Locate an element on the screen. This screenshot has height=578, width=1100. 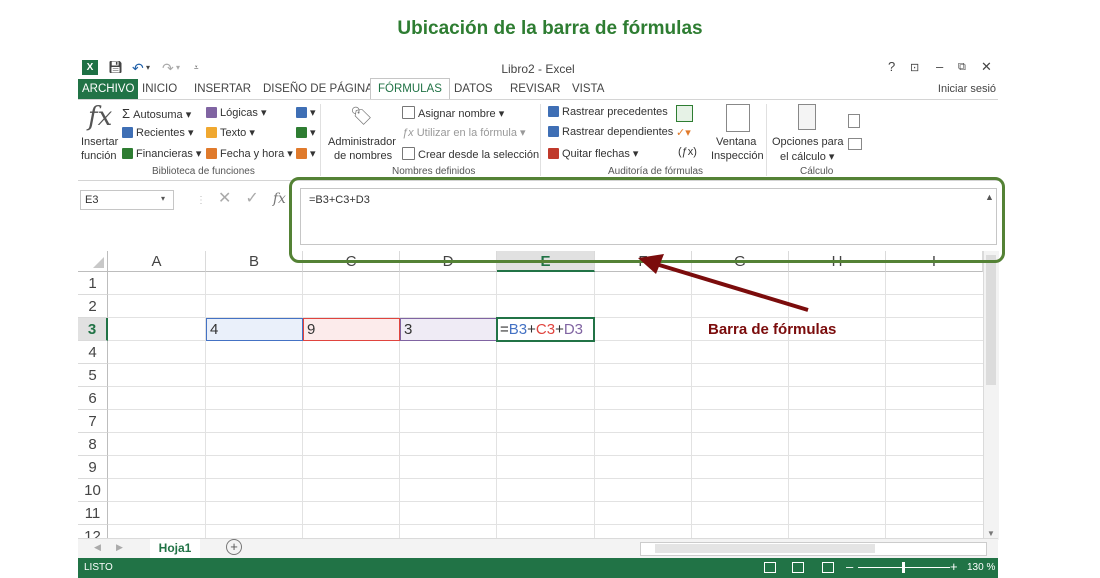
column-header: A is located at coordinates (157, 261).